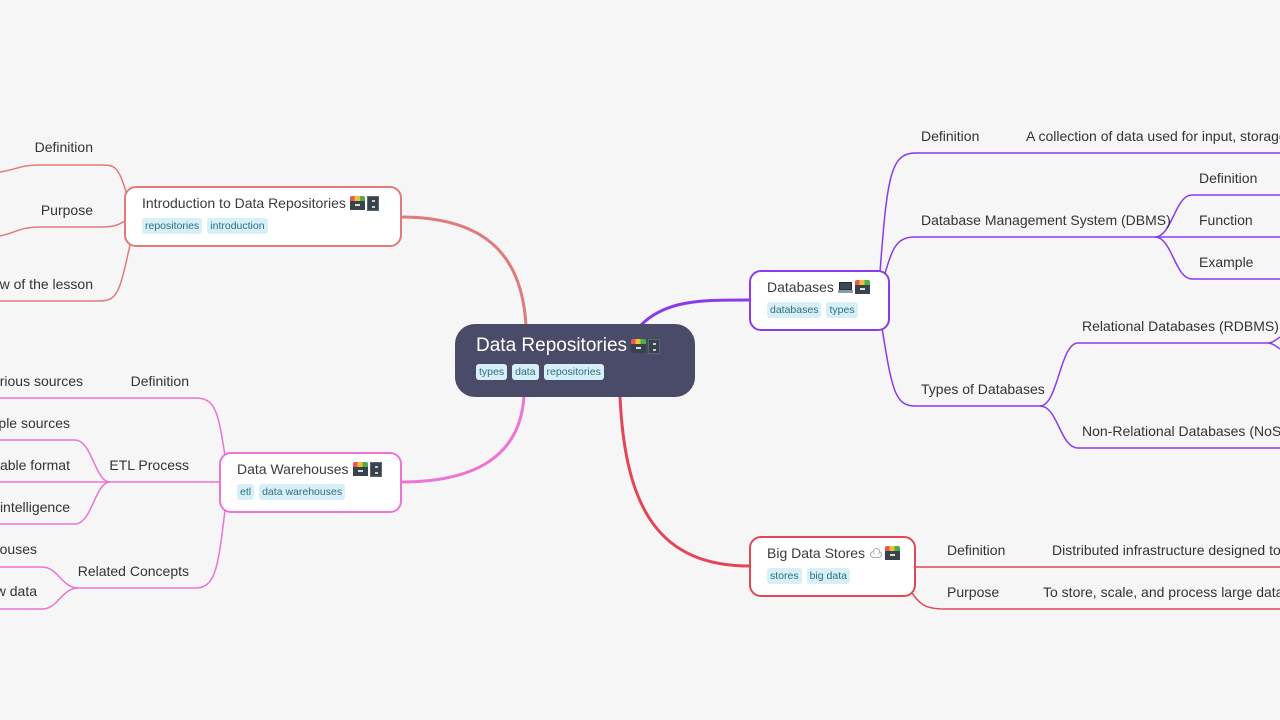 The height and width of the screenshot is (720, 1280). Describe the element at coordinates (845, 287) in the screenshot. I see `laptop-icon` at that location.